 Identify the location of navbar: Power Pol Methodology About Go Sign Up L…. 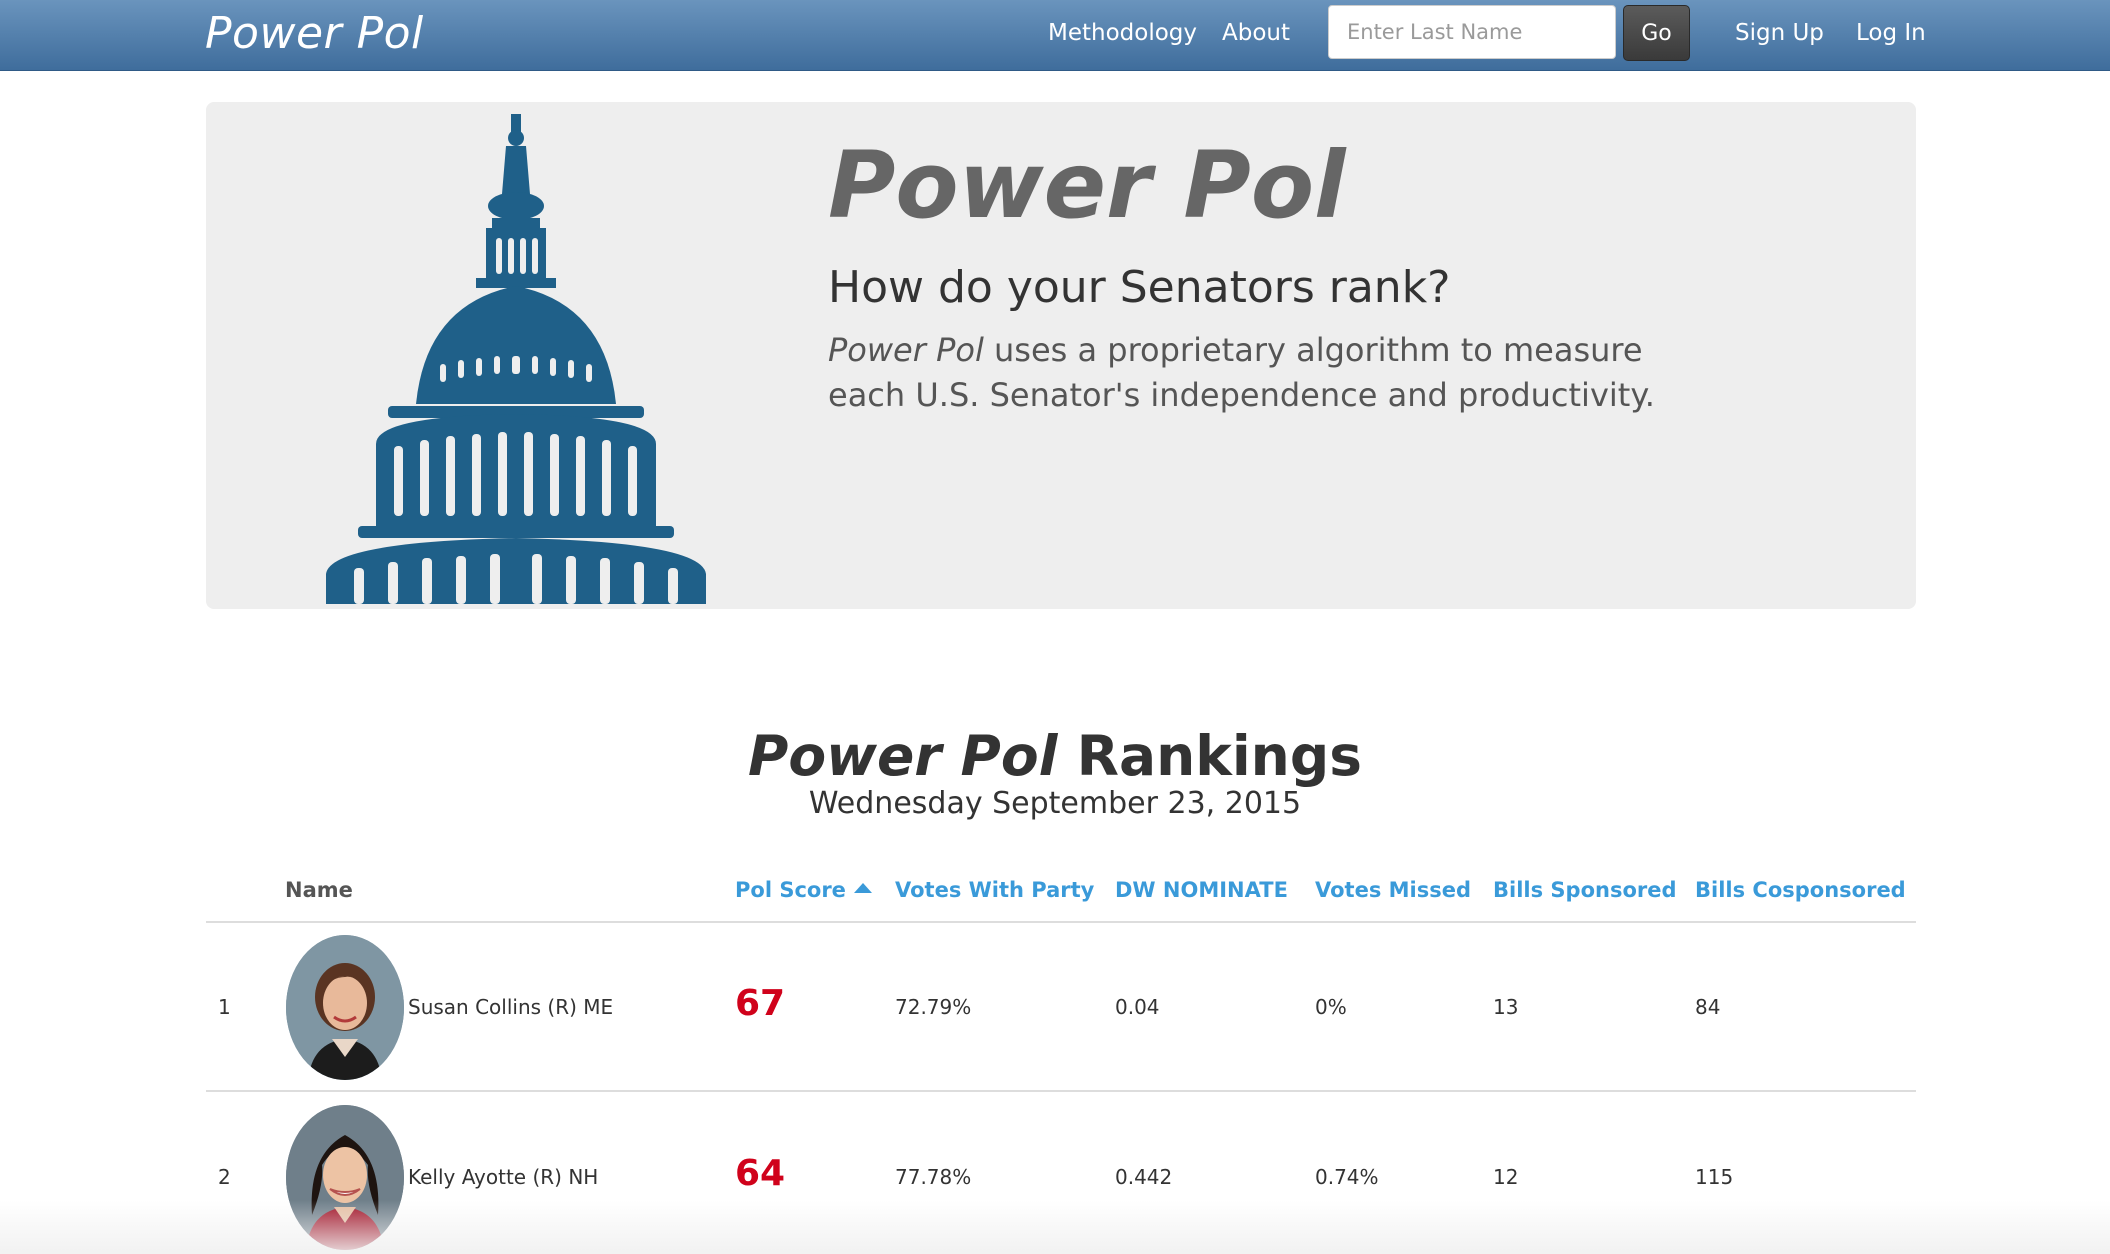
(1055, 35).